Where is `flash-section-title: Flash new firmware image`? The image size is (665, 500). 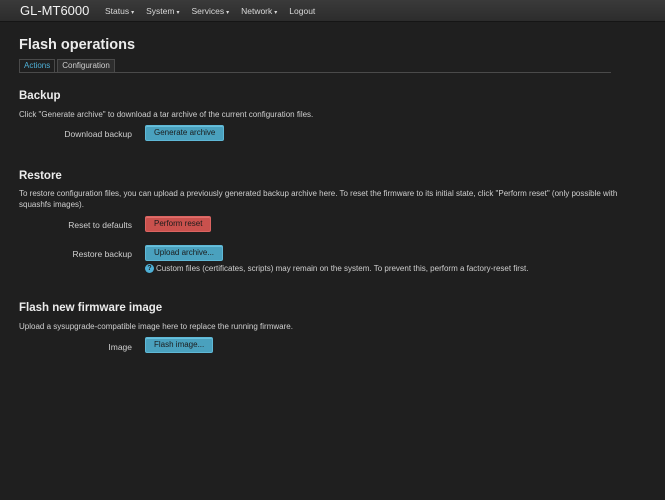 flash-section-title: Flash new firmware image is located at coordinates (91, 308).